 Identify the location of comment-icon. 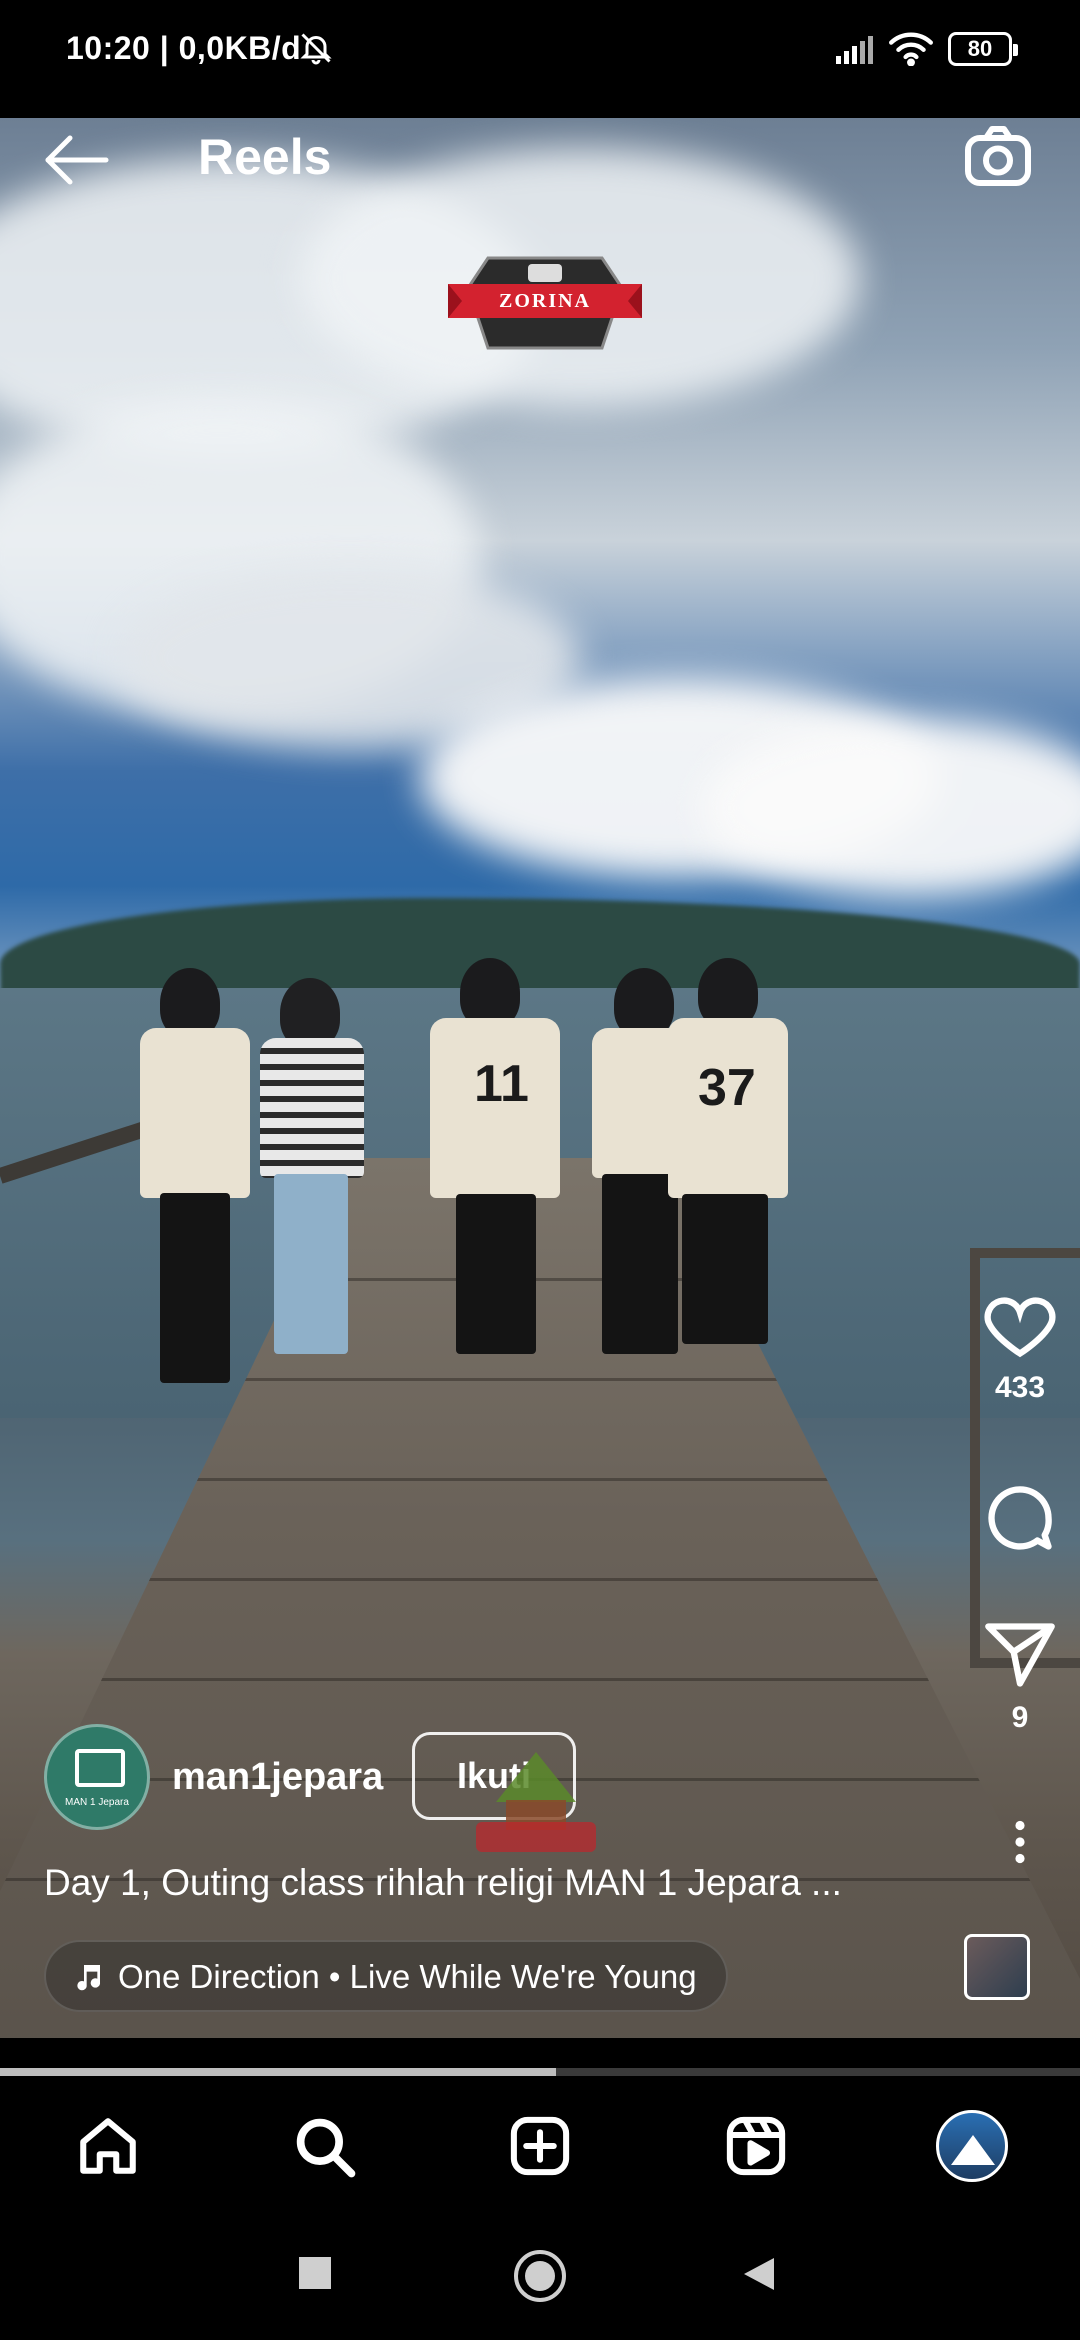
(1020, 1518).